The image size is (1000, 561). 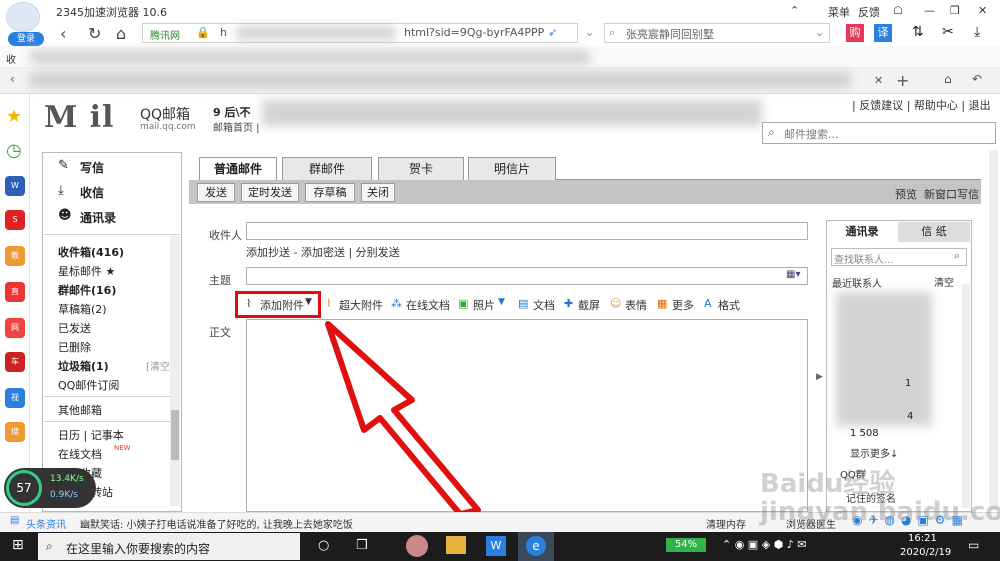 What do you see at coordinates (63, 33) in the screenshot?
I see `back-icon: ‹` at bounding box center [63, 33].